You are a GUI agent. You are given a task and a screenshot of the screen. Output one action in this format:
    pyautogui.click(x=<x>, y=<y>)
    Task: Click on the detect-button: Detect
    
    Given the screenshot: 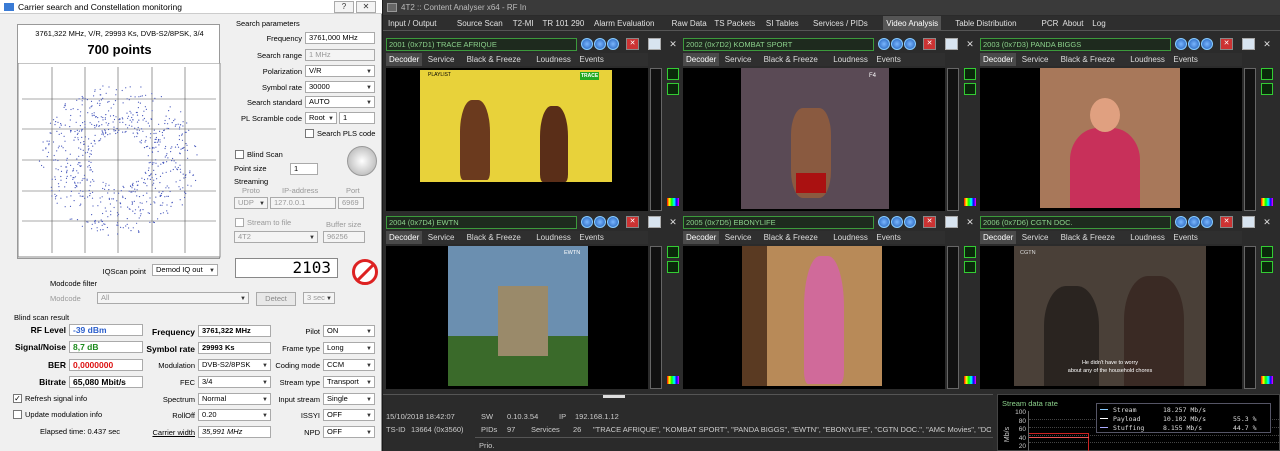 What is the action you would take?
    pyautogui.click(x=276, y=299)
    